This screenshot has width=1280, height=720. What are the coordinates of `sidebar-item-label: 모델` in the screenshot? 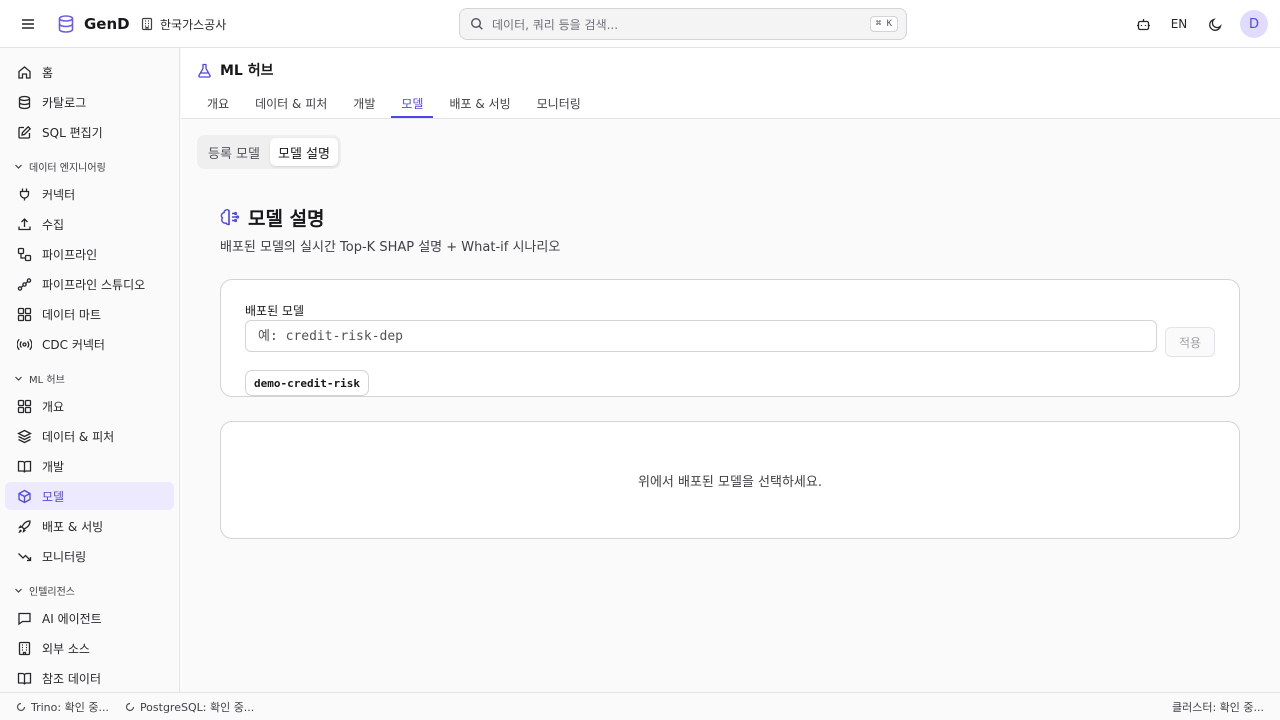 It's located at (53, 496).